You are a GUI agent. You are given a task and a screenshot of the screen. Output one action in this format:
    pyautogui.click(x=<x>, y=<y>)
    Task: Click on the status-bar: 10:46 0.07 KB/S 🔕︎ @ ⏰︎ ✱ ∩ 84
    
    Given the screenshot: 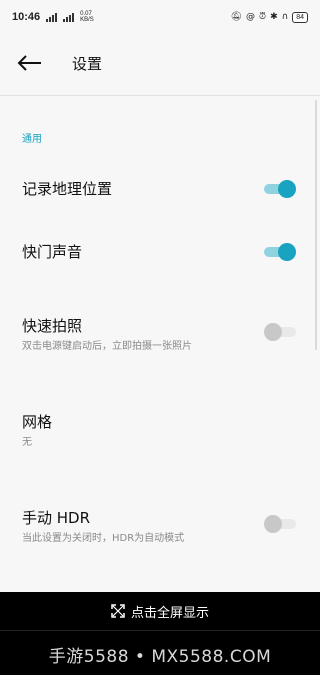 What is the action you would take?
    pyautogui.click(x=160, y=17)
    